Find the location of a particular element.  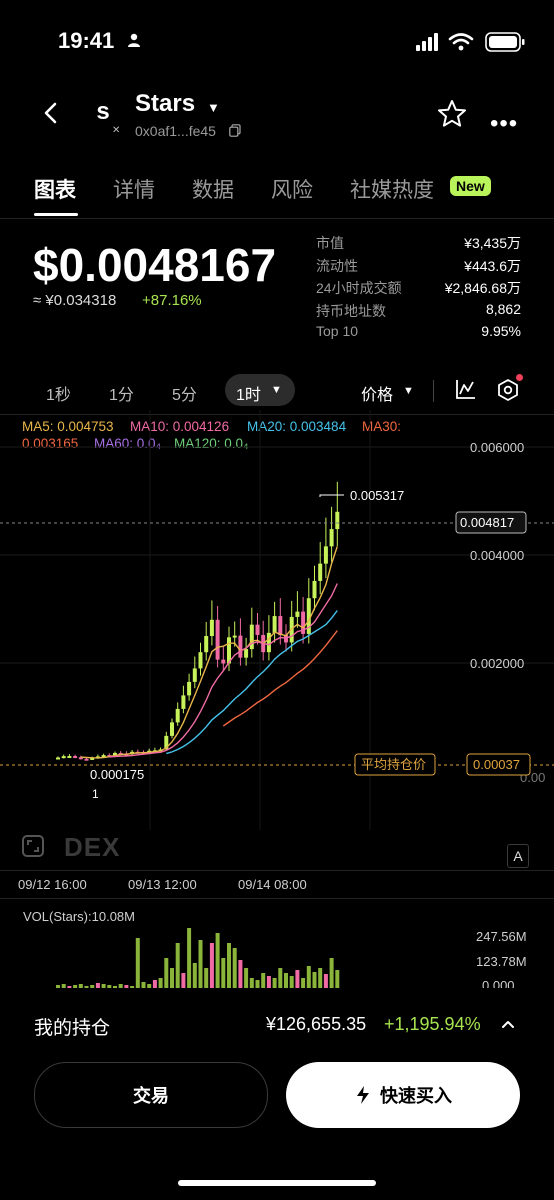

stat-value: 8,862 is located at coordinates (503, 308).